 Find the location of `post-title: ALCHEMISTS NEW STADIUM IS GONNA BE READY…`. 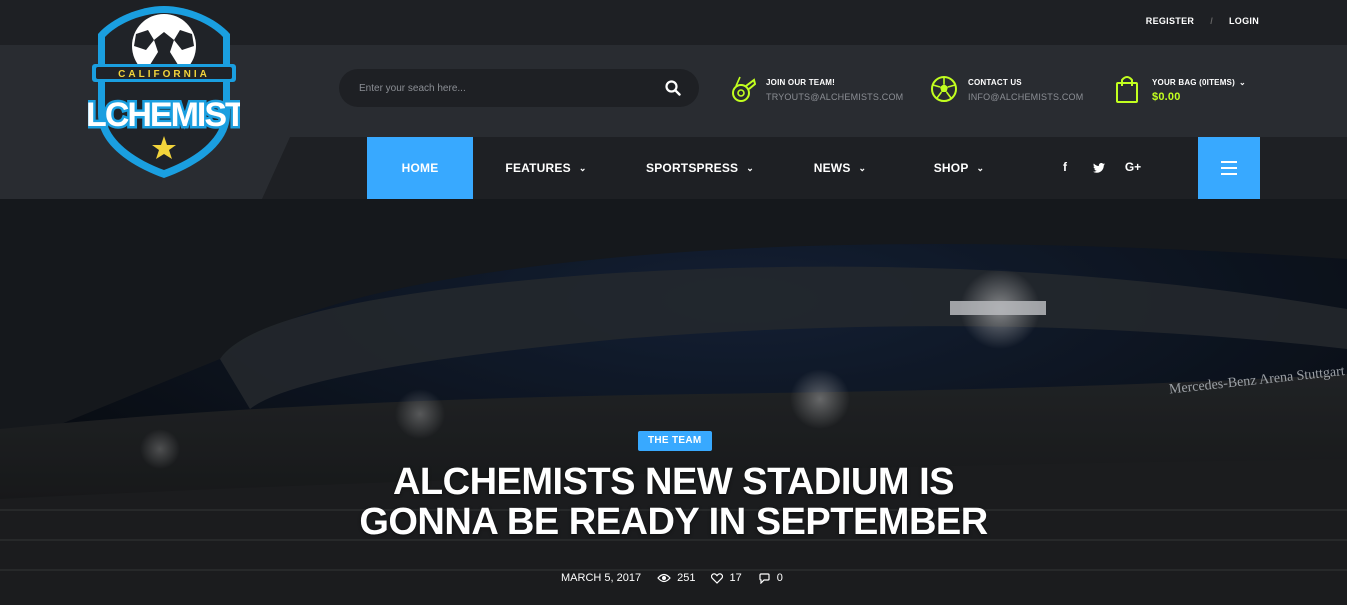

post-title: ALCHEMISTS NEW STADIUM IS GONNA BE READY… is located at coordinates (673, 502).